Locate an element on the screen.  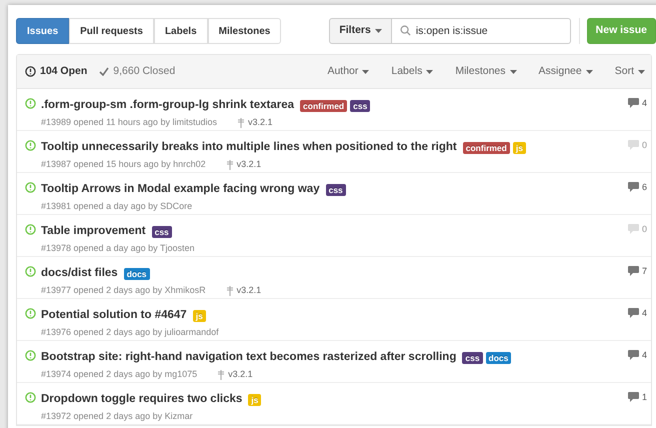
search-field: is:open is:issue is located at coordinates (481, 31).